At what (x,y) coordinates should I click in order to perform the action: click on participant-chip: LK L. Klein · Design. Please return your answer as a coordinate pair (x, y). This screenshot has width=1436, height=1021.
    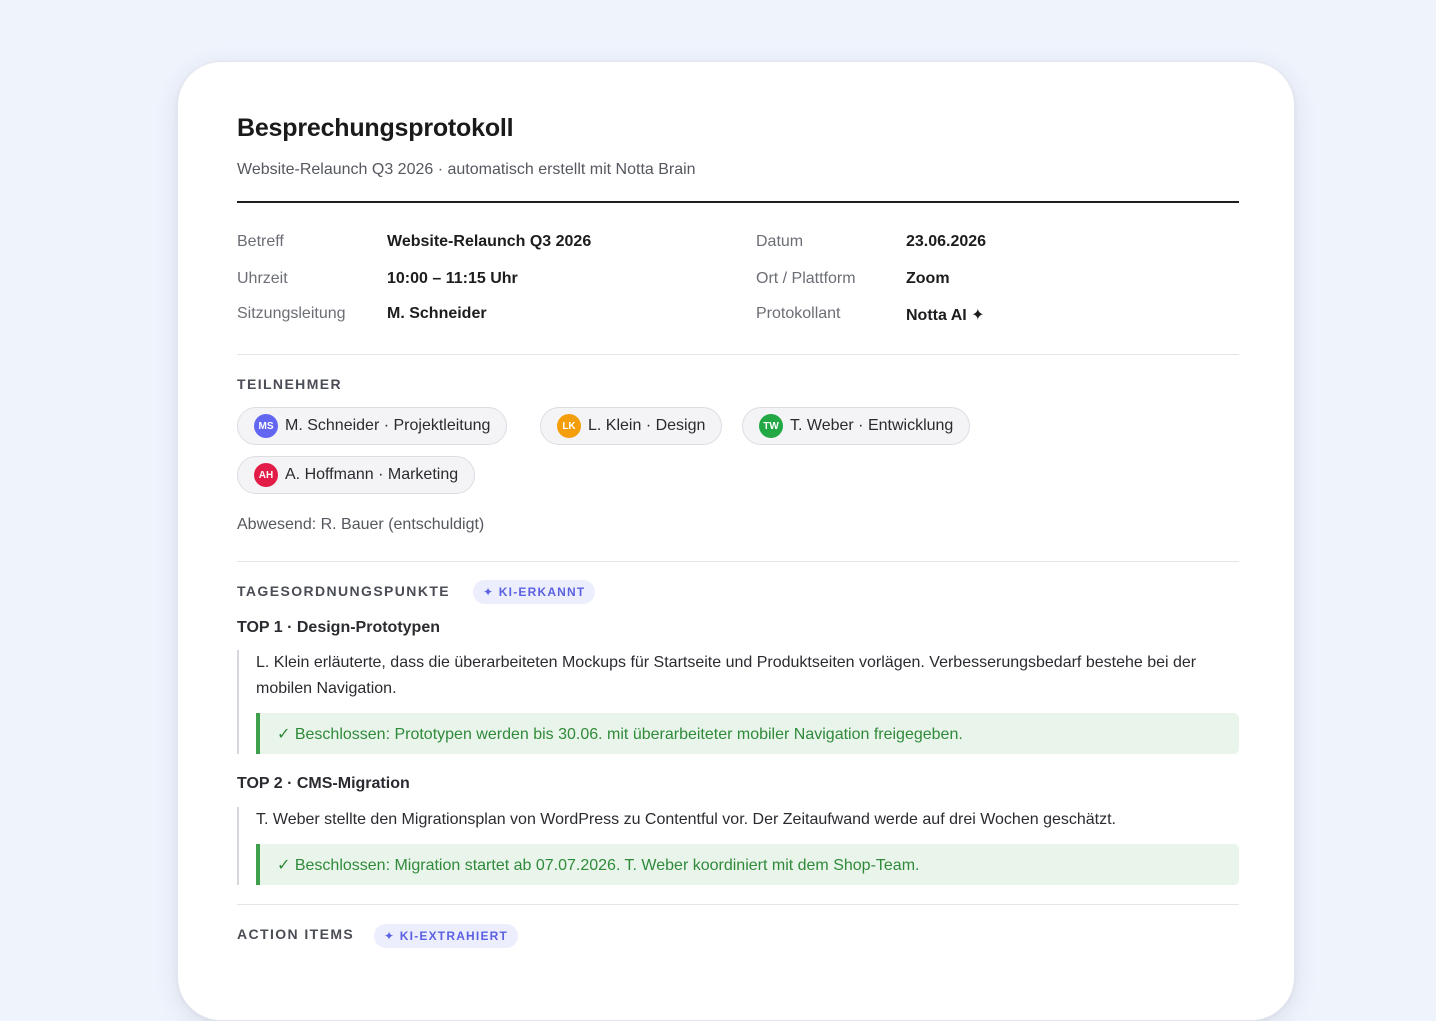
    Looking at the image, I should click on (631, 426).